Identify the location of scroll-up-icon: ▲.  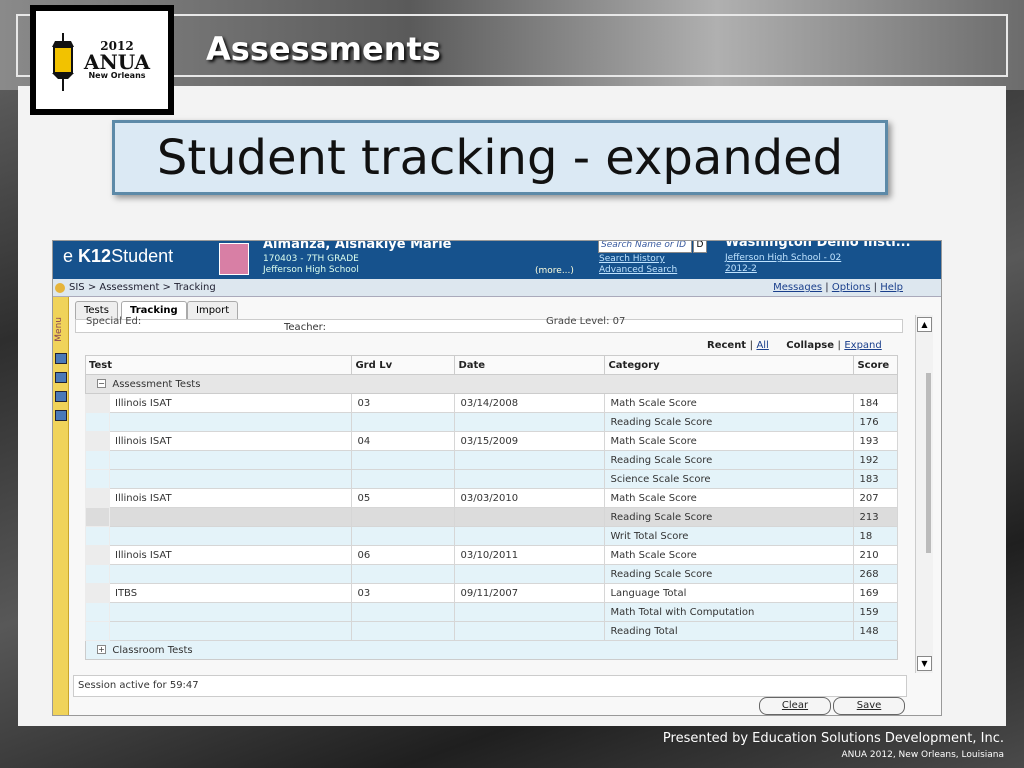
(924, 324).